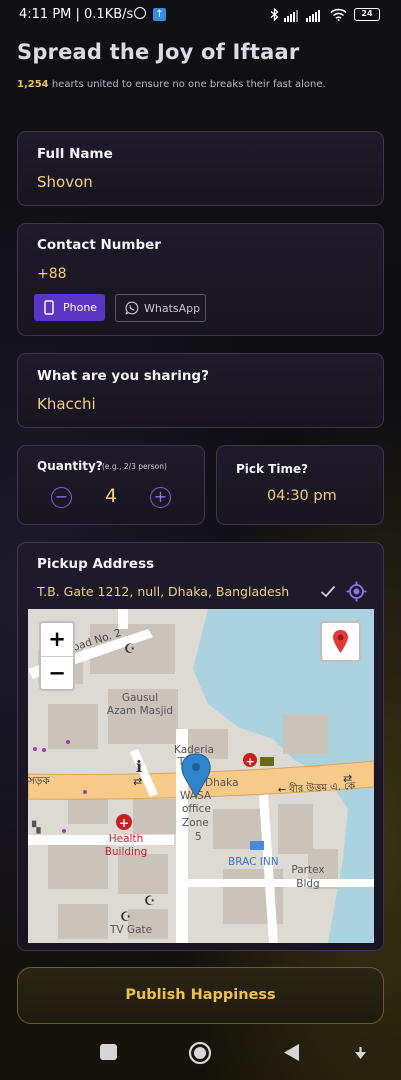 The width and height of the screenshot is (401, 1080). I want to click on whatsapp-icon, so click(132, 308).